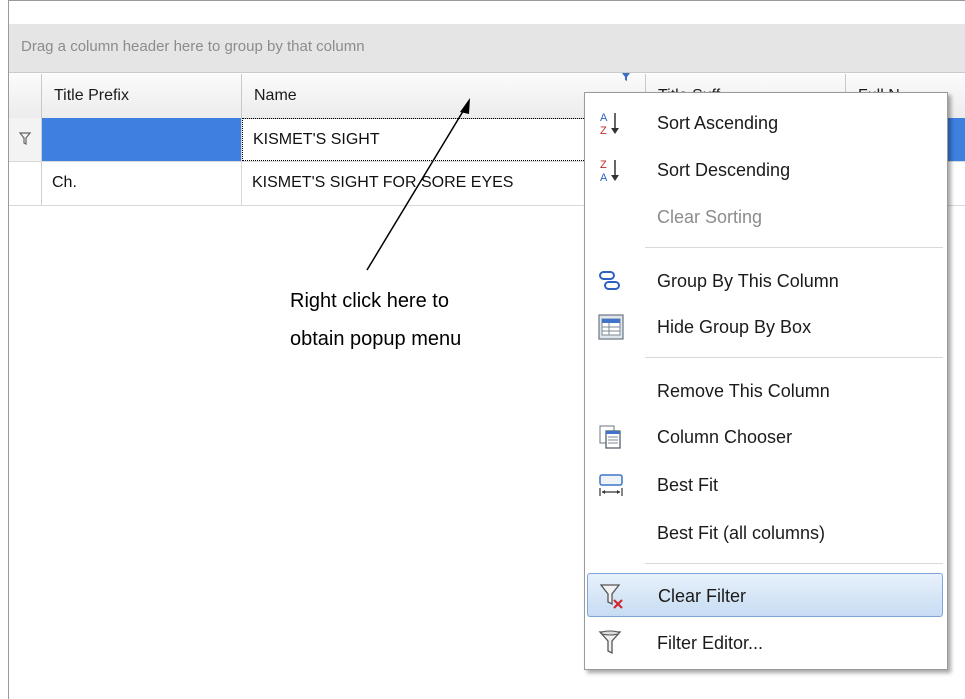 This screenshot has height=699, width=965. Describe the element at coordinates (724, 170) in the screenshot. I see `menu-item-label: Sort Descending` at that location.